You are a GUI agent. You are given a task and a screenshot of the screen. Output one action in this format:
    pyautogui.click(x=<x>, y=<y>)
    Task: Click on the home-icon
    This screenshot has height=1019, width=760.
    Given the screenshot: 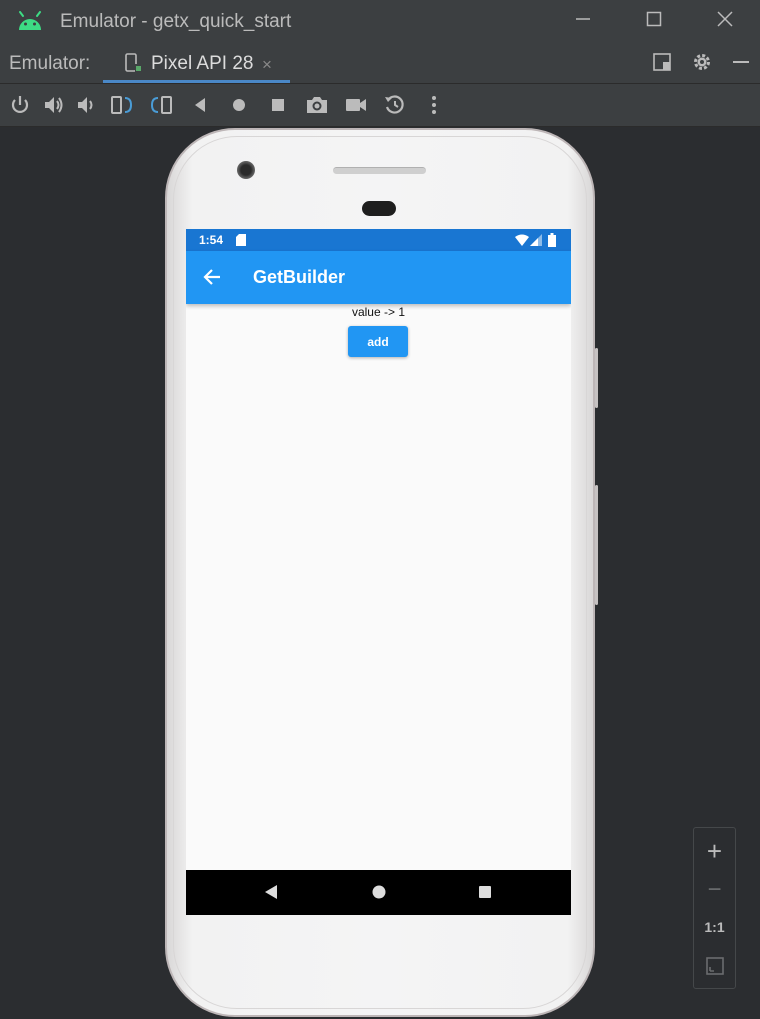 What is the action you would take?
    pyautogui.click(x=239, y=105)
    